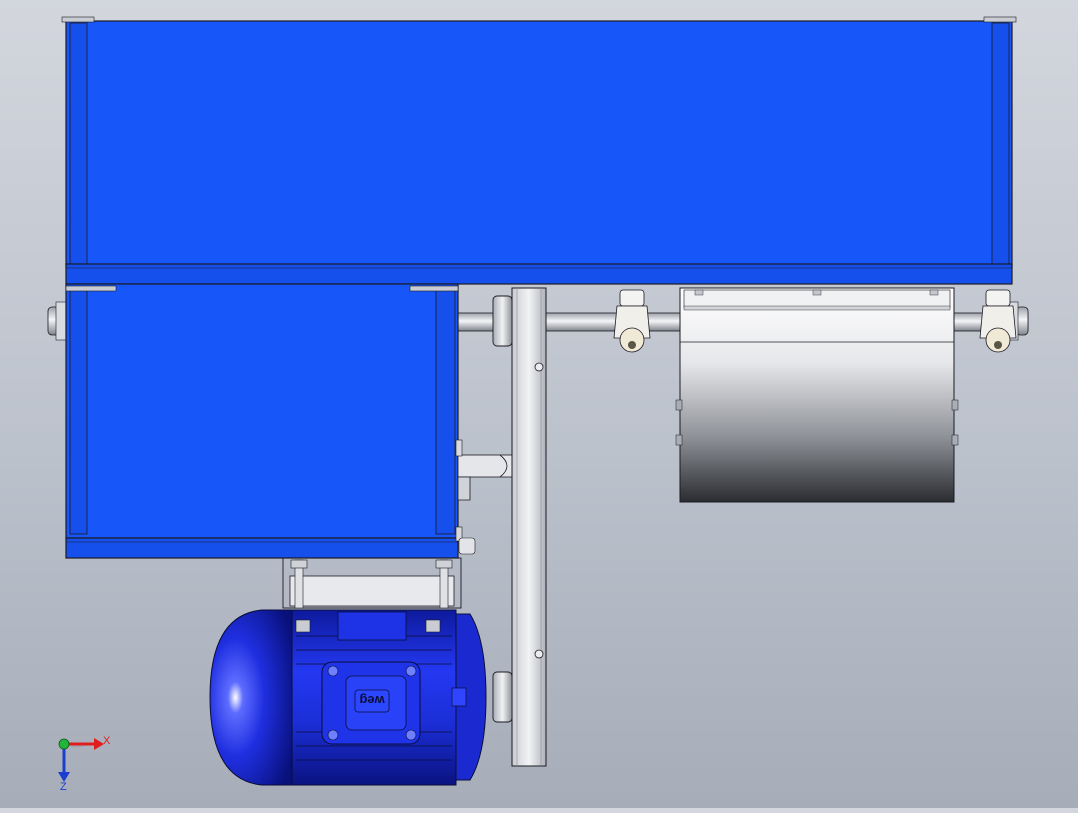 The height and width of the screenshot is (813, 1078). I want to click on x-axis-label: X, so click(107, 741).